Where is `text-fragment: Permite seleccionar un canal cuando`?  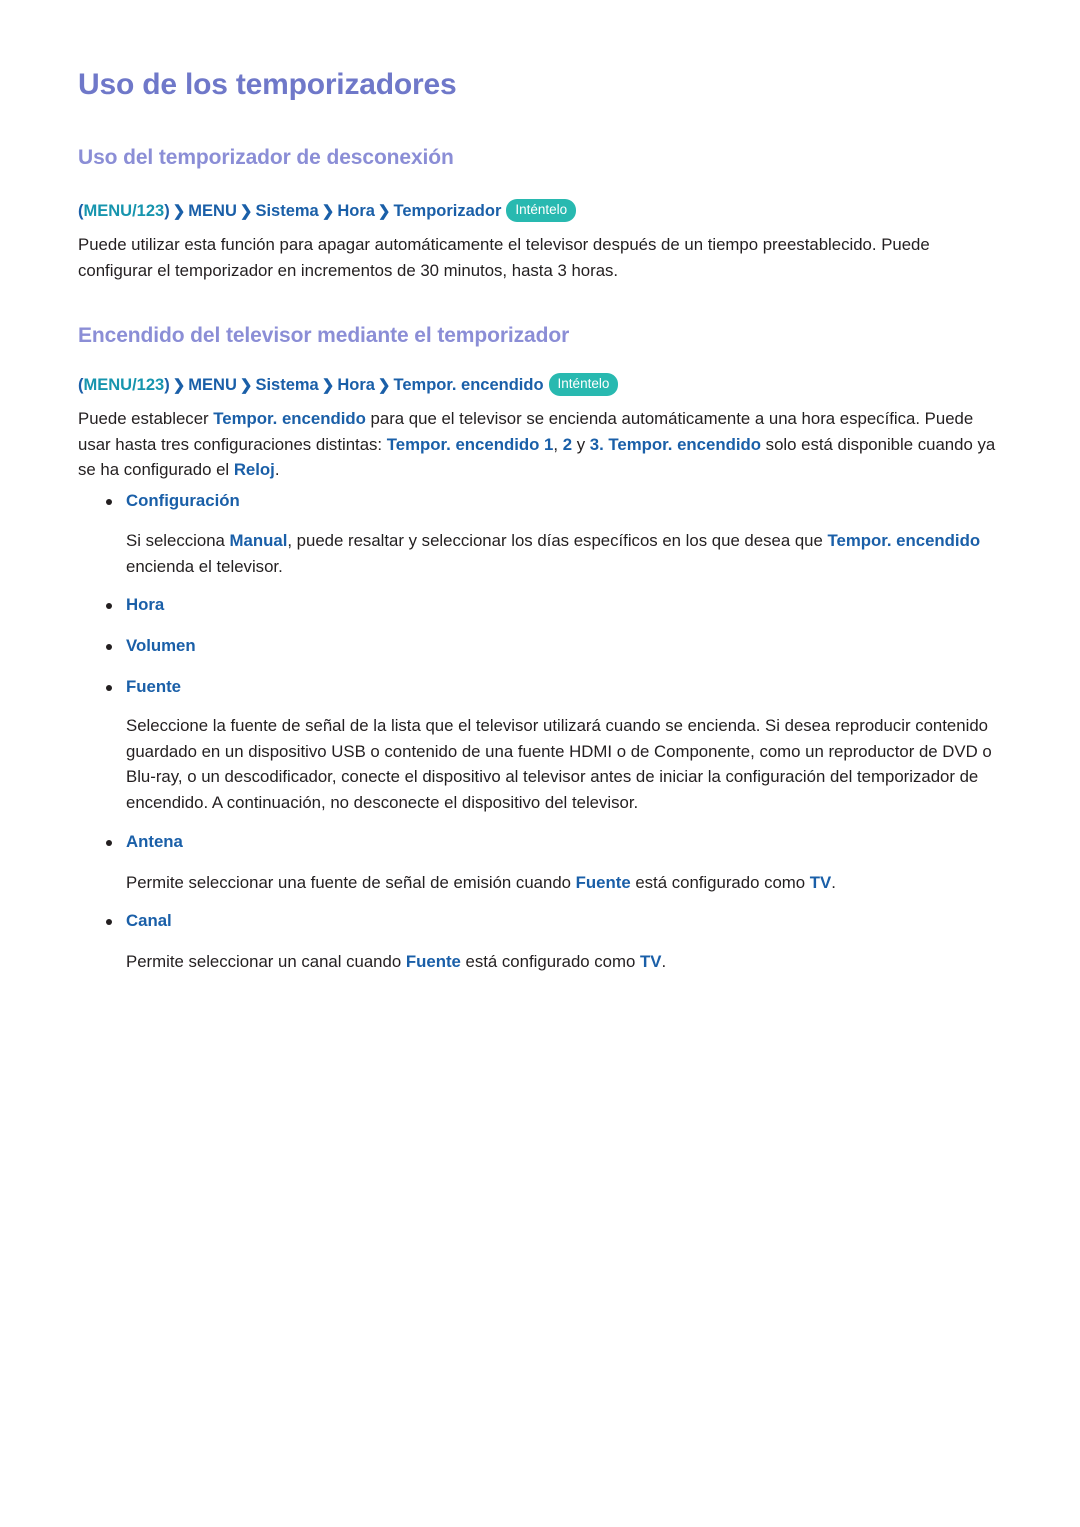 text-fragment: Permite seleccionar un canal cuando is located at coordinates (266, 961).